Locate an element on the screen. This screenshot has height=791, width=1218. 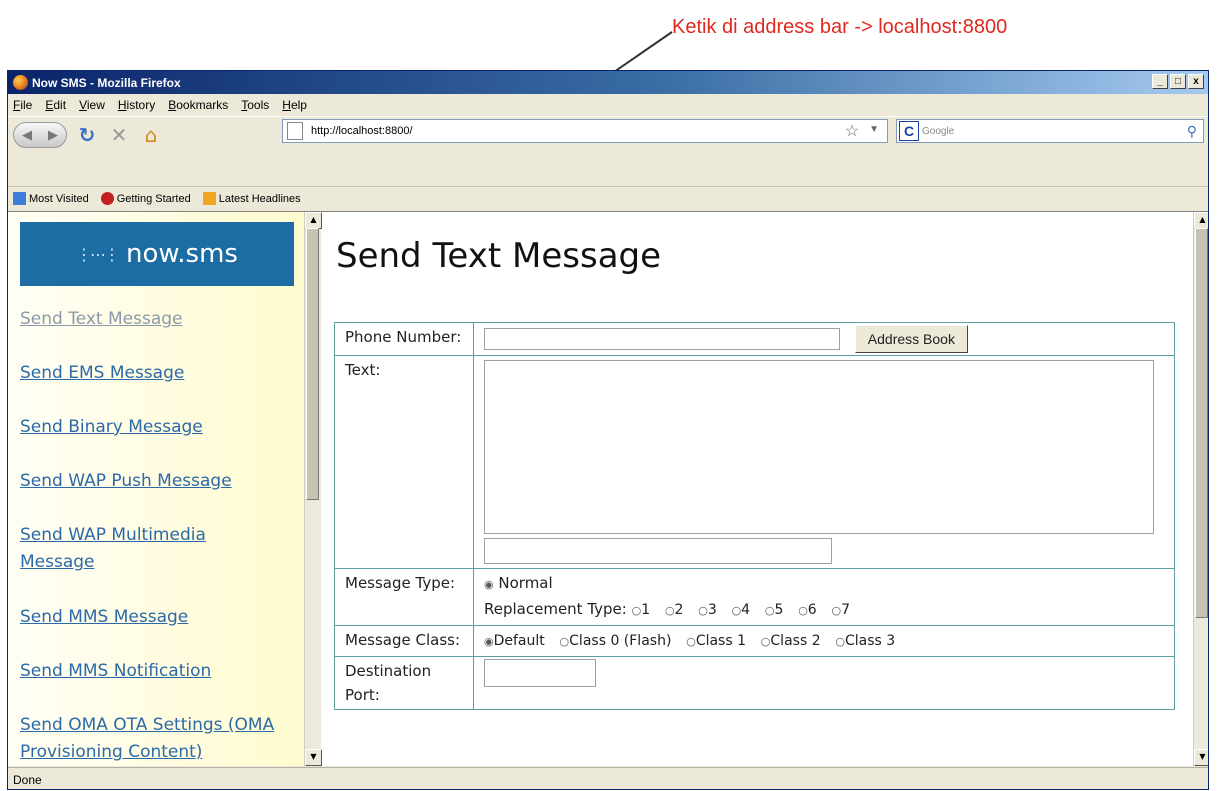
star-icon: ☆ is located at coordinates (852, 131).